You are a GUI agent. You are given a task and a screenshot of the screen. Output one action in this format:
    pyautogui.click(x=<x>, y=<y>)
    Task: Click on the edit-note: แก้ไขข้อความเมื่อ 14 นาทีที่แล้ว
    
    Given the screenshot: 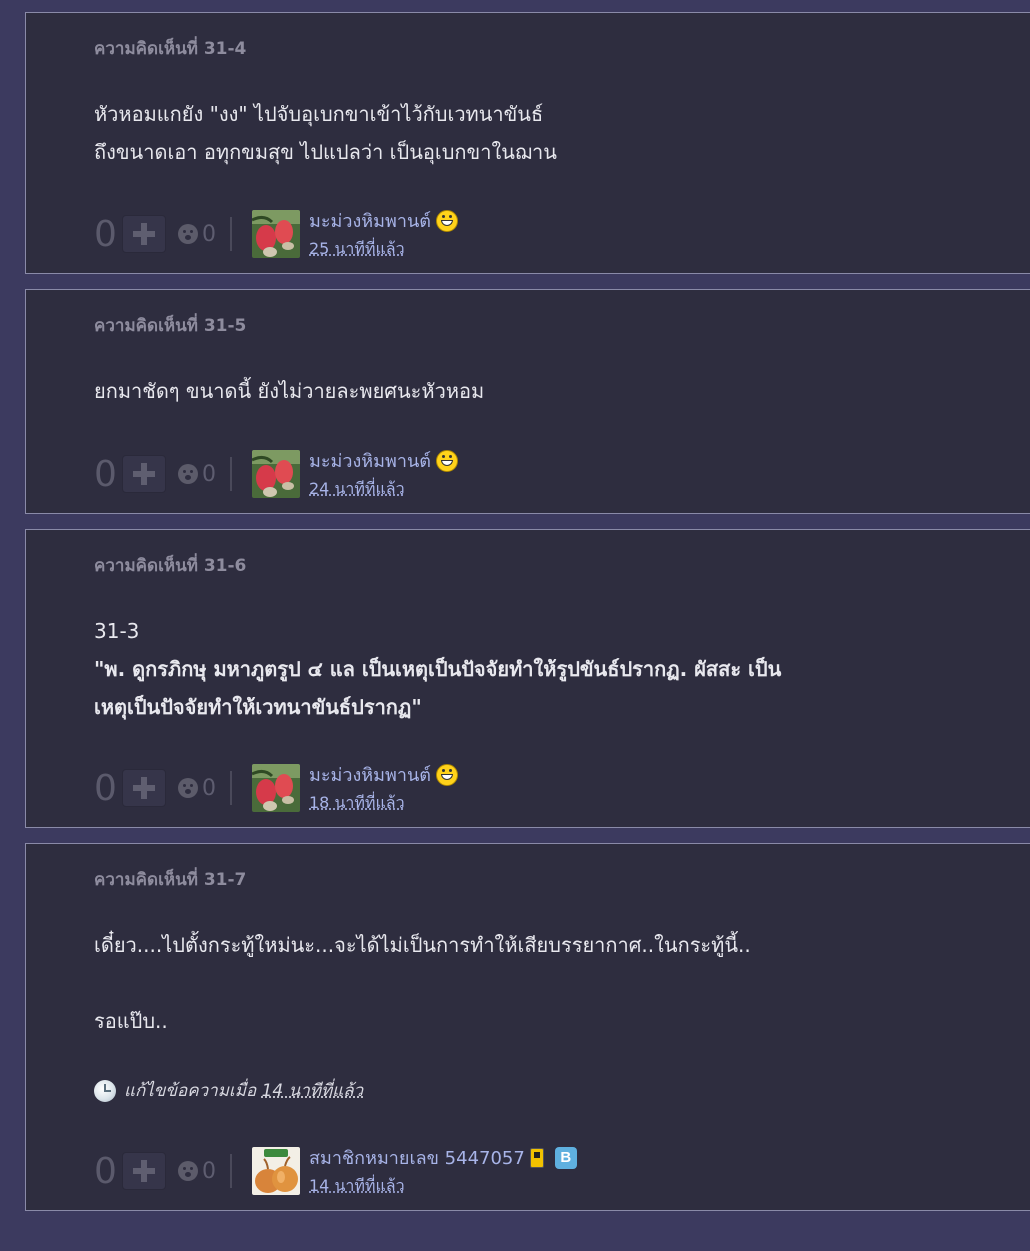 What is the action you would take?
    pyautogui.click(x=228, y=1090)
    